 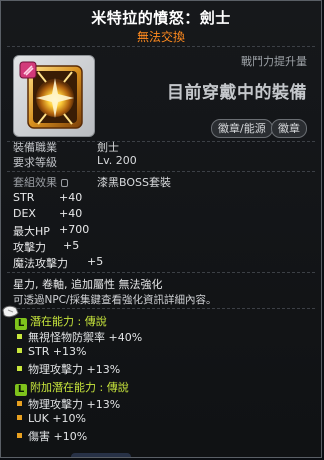 What do you see at coordinates (92, 182) in the screenshot?
I see `set-effect-row: 套組效果 漆黑BOSS套裝` at bounding box center [92, 182].